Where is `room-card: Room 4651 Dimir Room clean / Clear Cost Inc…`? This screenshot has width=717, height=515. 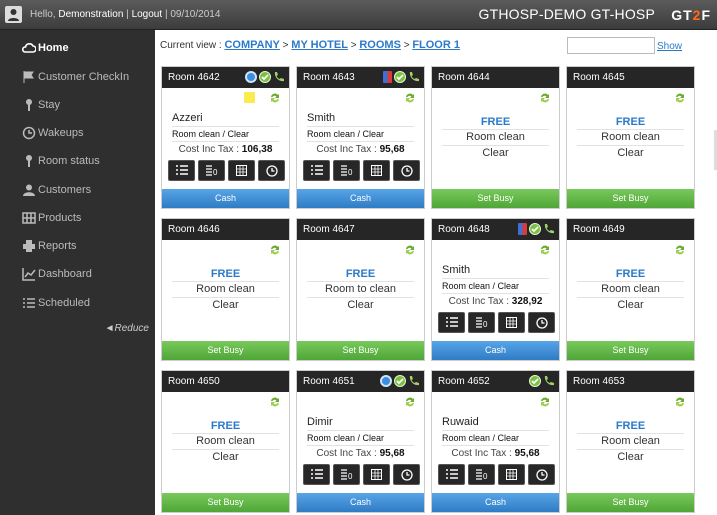 room-card: Room 4651 Dimir Room clean / Clear Cost Inc… is located at coordinates (360, 441).